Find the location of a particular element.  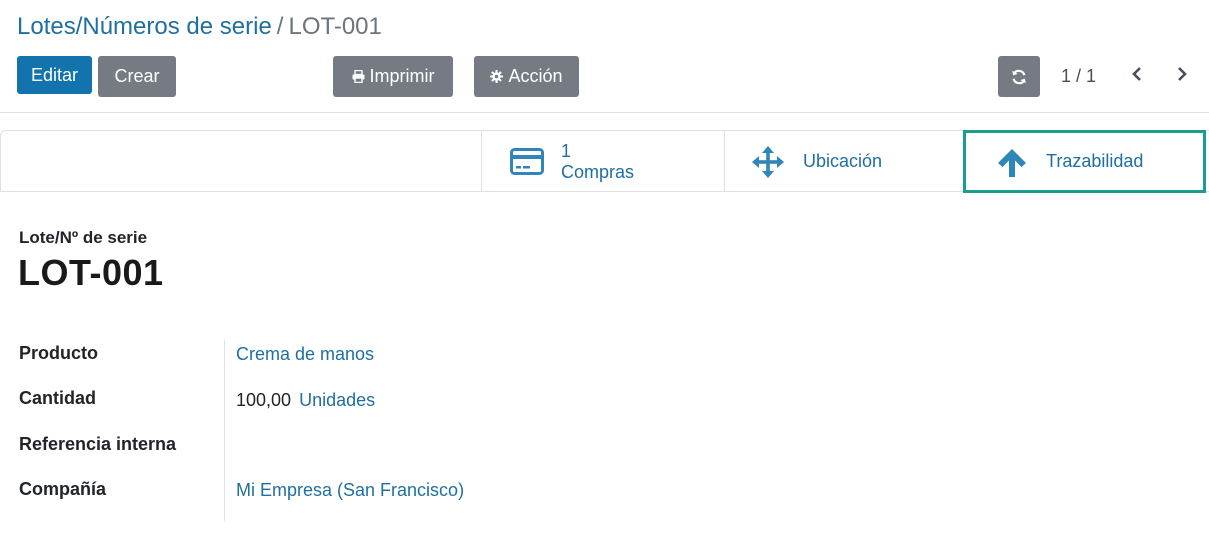

location-smart-button: Ubicación is located at coordinates (843, 161).